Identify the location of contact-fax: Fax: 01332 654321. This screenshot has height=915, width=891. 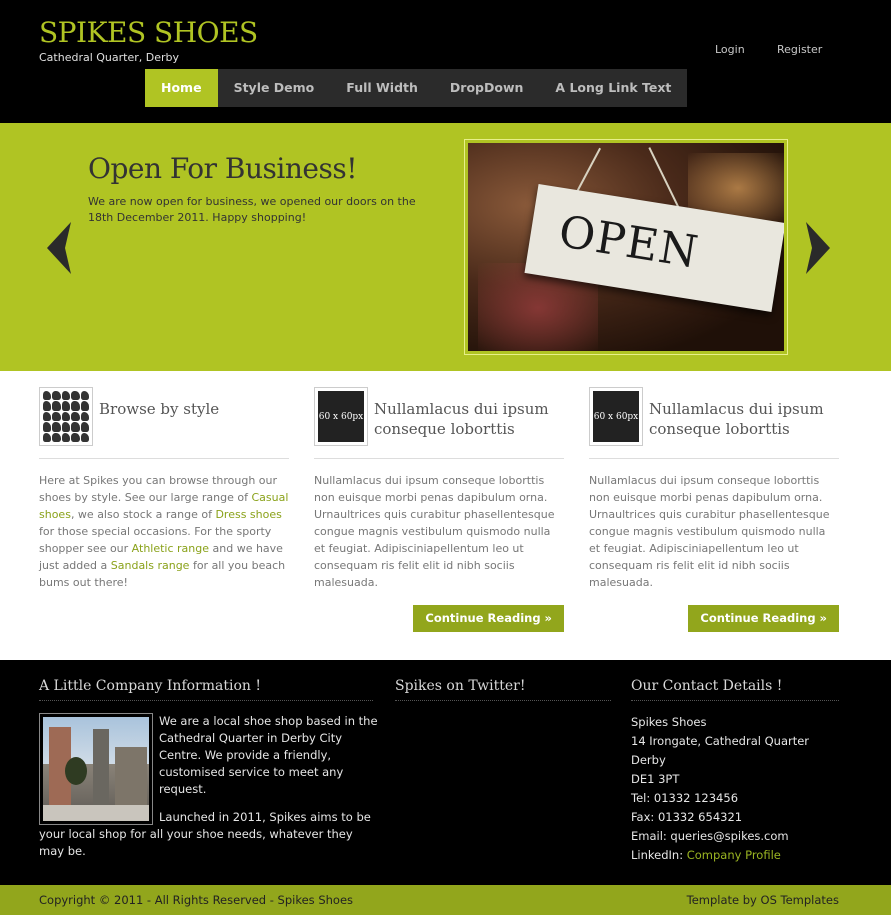
(687, 817).